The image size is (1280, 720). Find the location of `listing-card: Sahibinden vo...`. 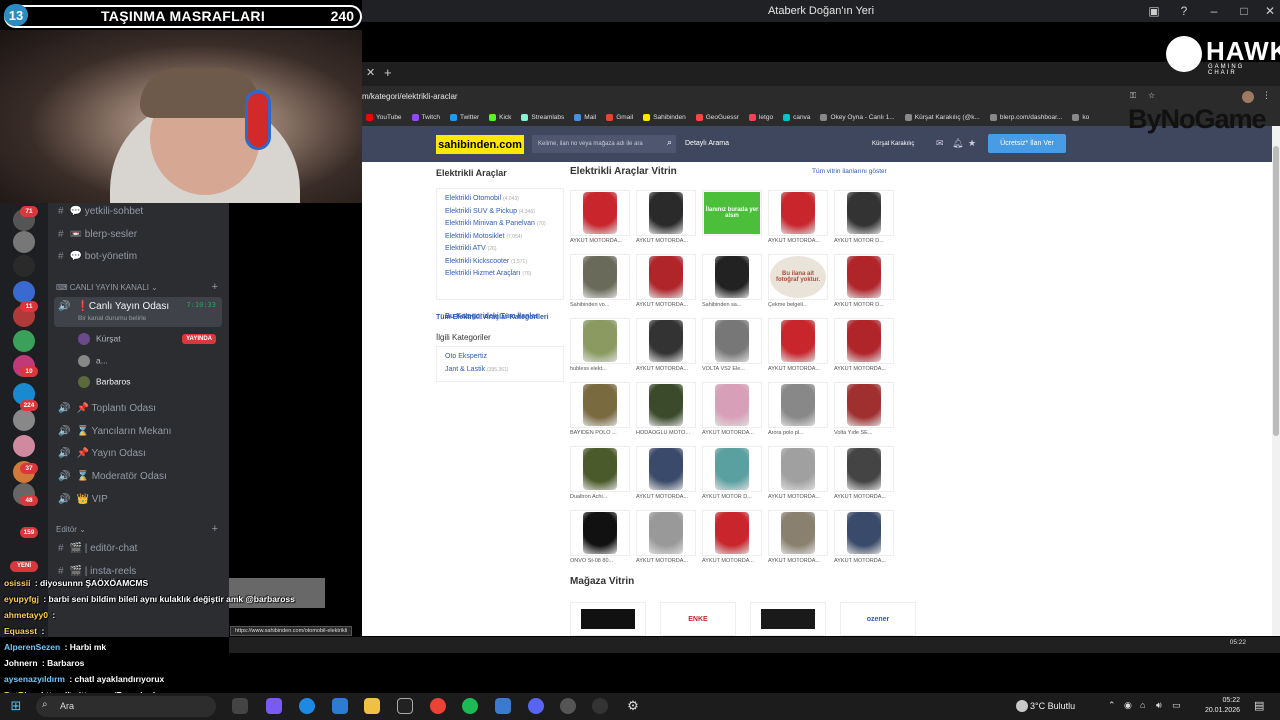

listing-card: Sahibinden vo... is located at coordinates (600, 283).